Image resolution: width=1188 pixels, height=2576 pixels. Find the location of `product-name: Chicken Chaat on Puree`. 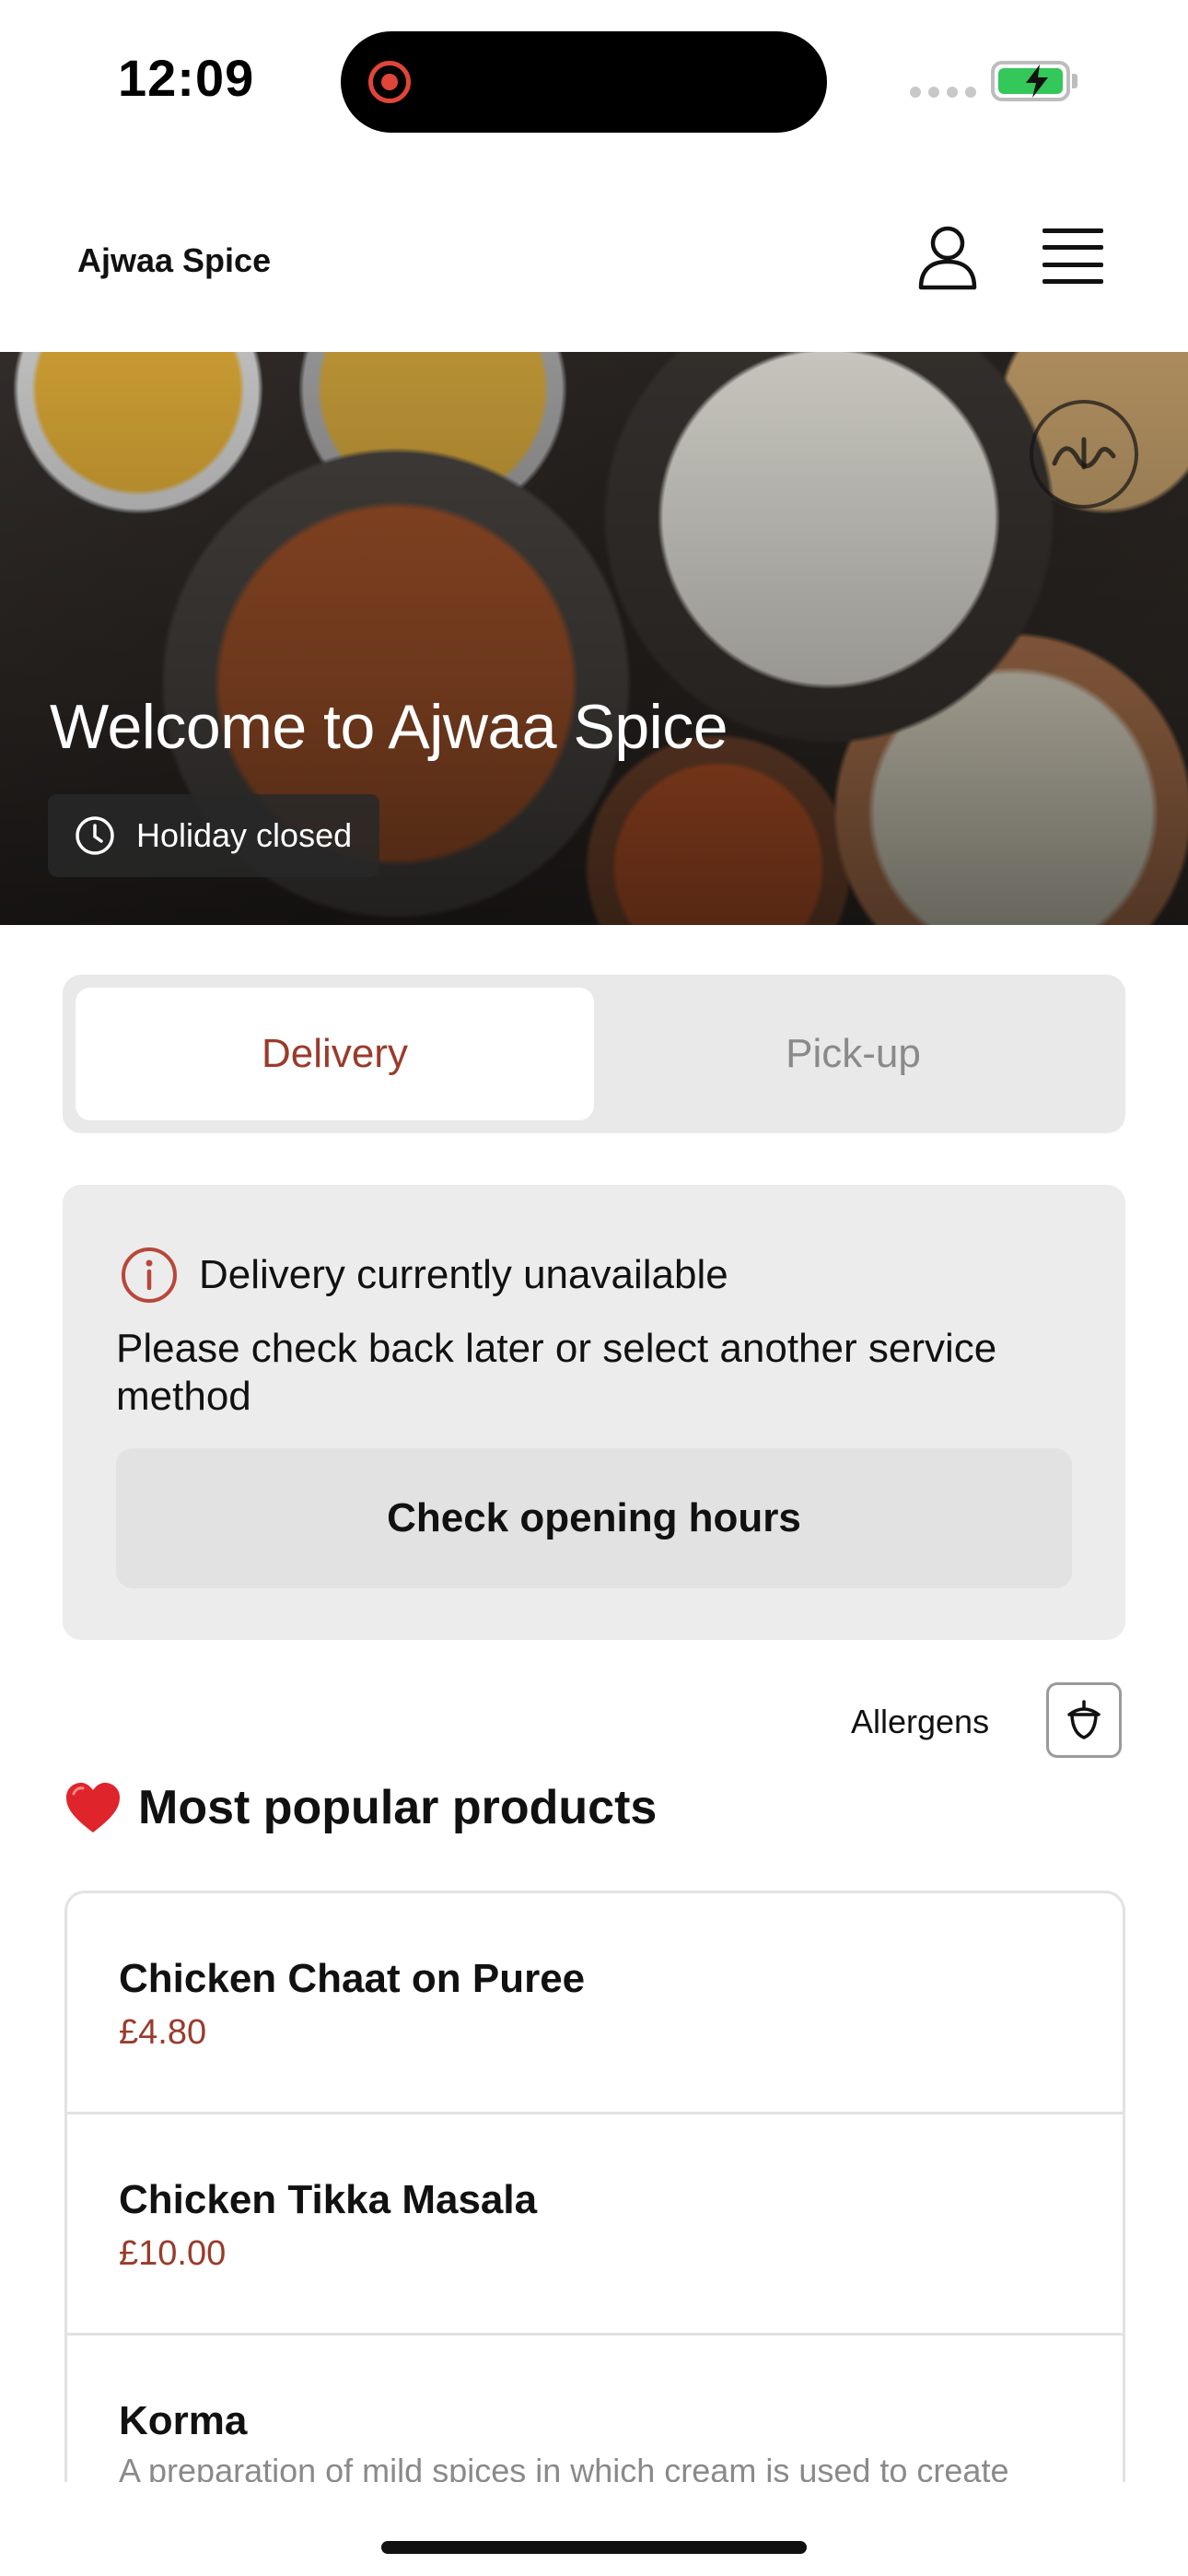

product-name: Chicken Chaat on Puree is located at coordinates (352, 1979).